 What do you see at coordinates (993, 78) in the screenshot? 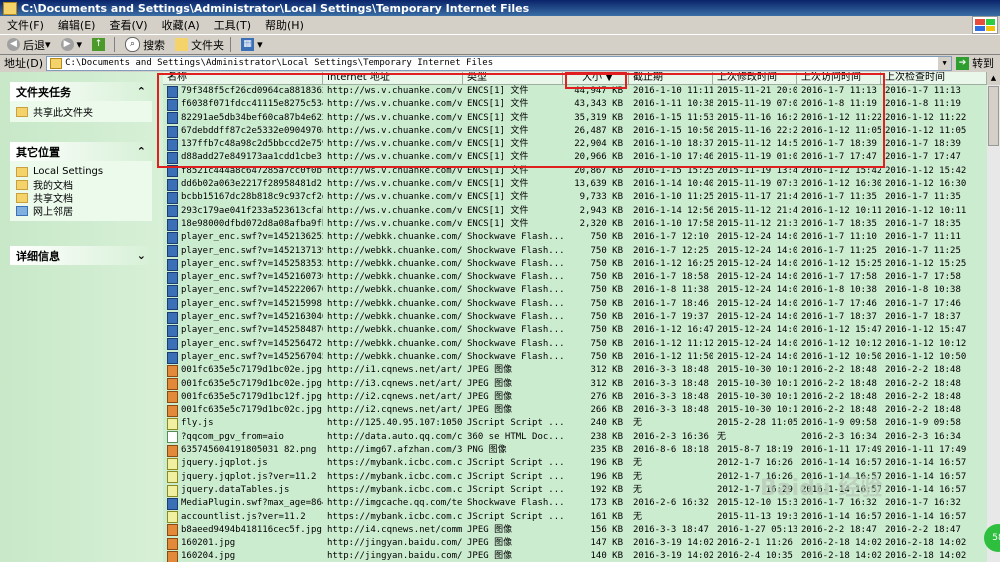
I see `scroll-up-icon: ▲` at bounding box center [993, 78].